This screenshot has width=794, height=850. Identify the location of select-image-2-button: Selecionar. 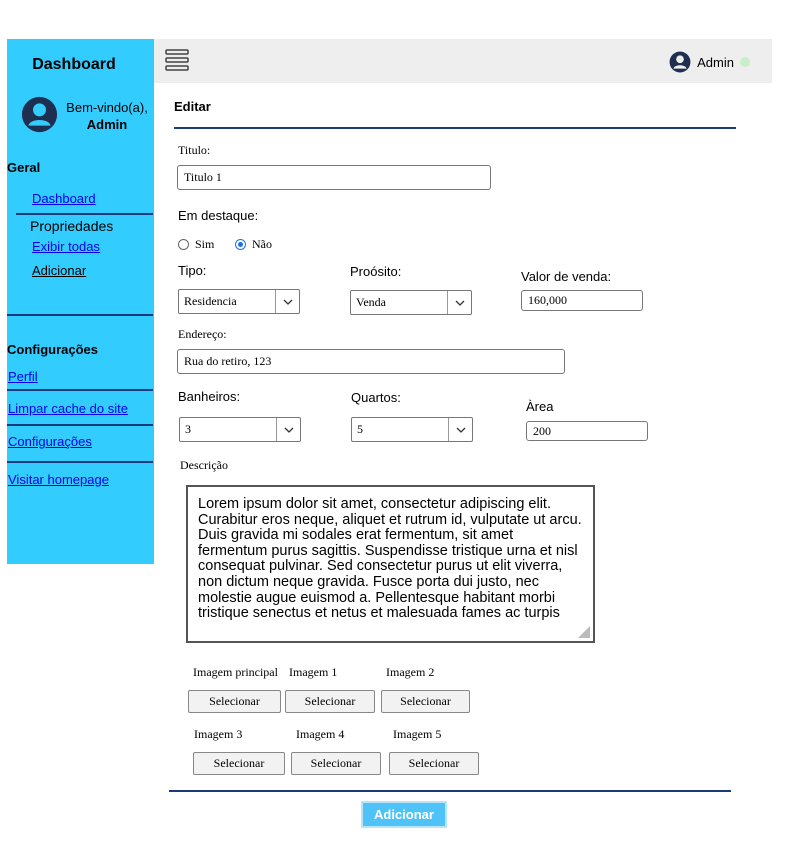
(425, 701).